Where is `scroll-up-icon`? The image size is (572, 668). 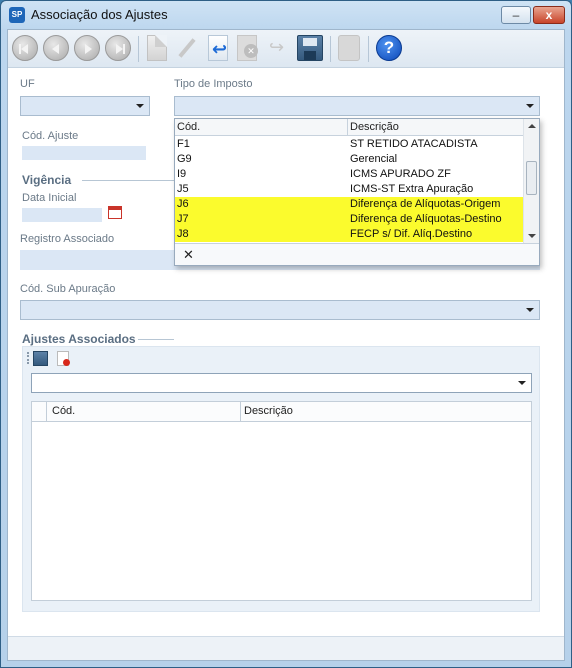
scroll-up-icon is located at coordinates (532, 126).